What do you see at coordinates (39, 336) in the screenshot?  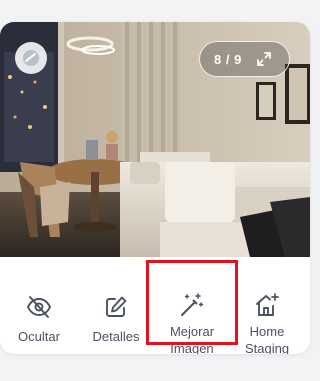 I see `hide-photo-label: Ocultar` at bounding box center [39, 336].